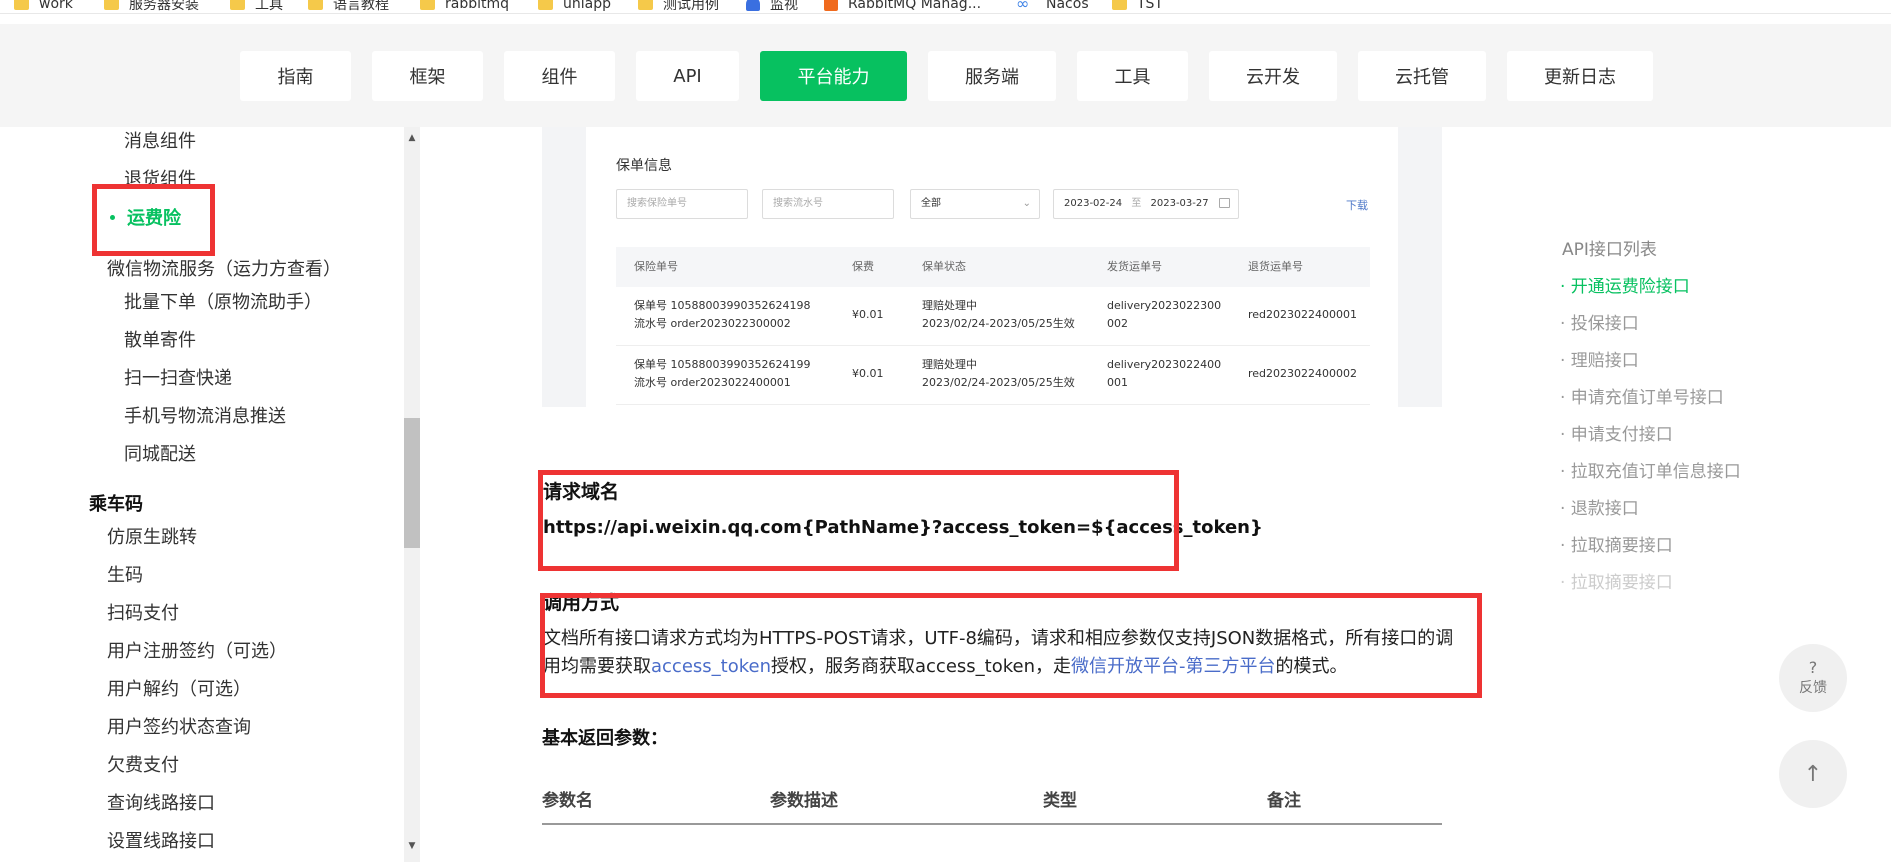  I want to click on policy-table-header: 保险单号 保费 保单状态 发货运单号 退货运单号, so click(993, 267).